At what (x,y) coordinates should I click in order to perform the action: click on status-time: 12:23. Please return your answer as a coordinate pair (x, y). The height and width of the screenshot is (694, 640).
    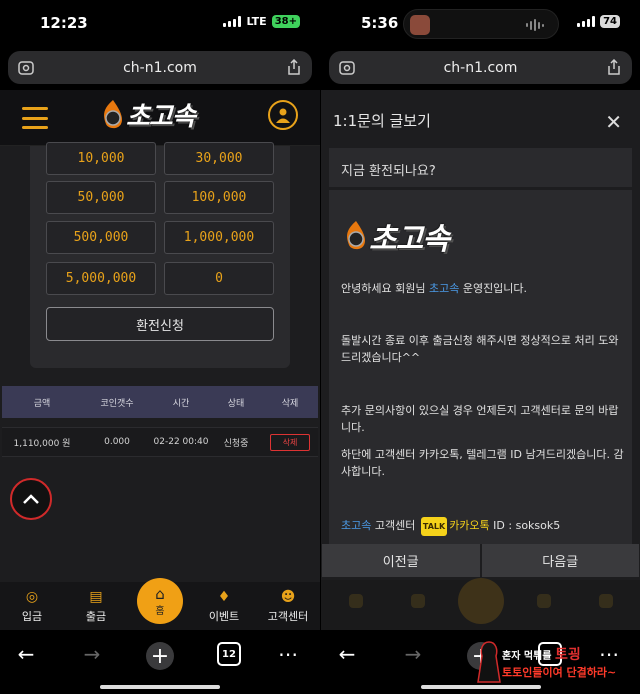
    Looking at the image, I should click on (64, 23).